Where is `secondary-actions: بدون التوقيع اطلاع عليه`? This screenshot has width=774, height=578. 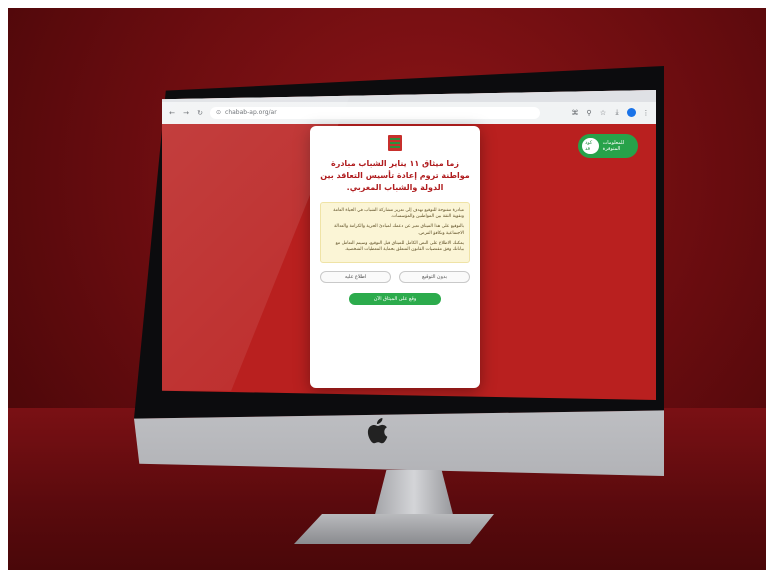 secondary-actions: بدون التوقيع اطلاع عليه is located at coordinates (395, 277).